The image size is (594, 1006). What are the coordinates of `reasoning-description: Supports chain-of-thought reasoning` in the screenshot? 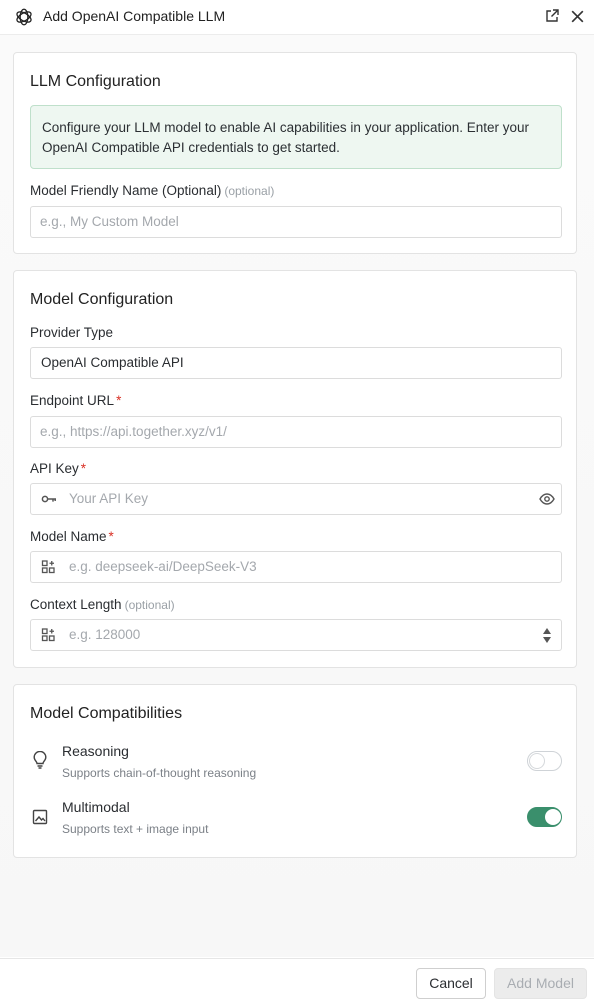 It's located at (159, 773).